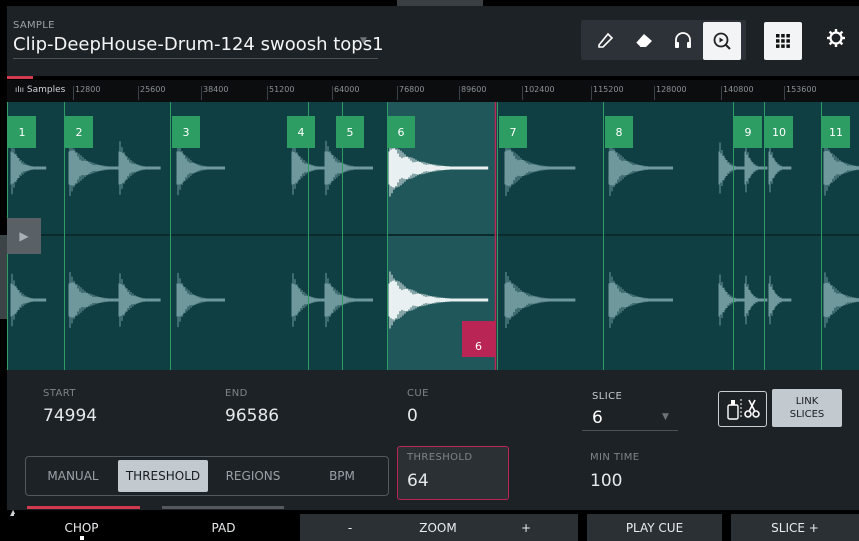 The height and width of the screenshot is (541, 859). Describe the element at coordinates (619, 132) in the screenshot. I see `slice-flag-8: 8` at that location.